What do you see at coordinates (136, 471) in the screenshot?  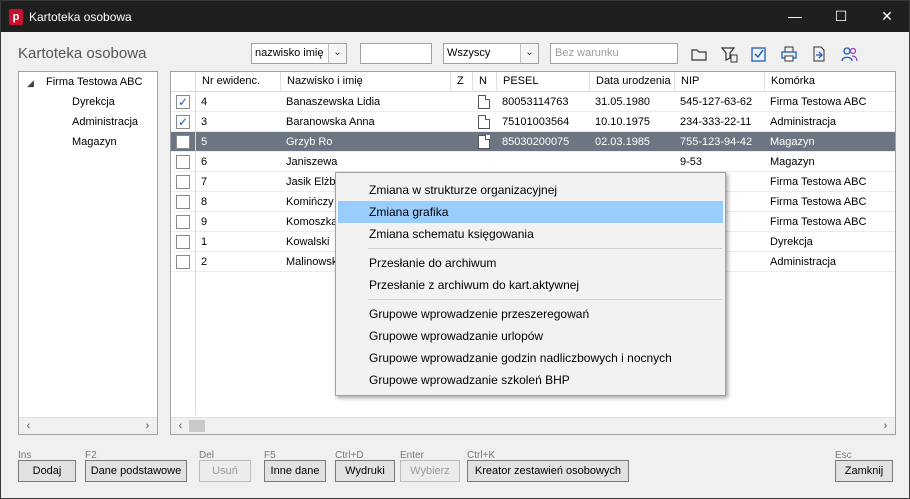 I see `dane-podstawowe-button: Dane podstawowe` at bounding box center [136, 471].